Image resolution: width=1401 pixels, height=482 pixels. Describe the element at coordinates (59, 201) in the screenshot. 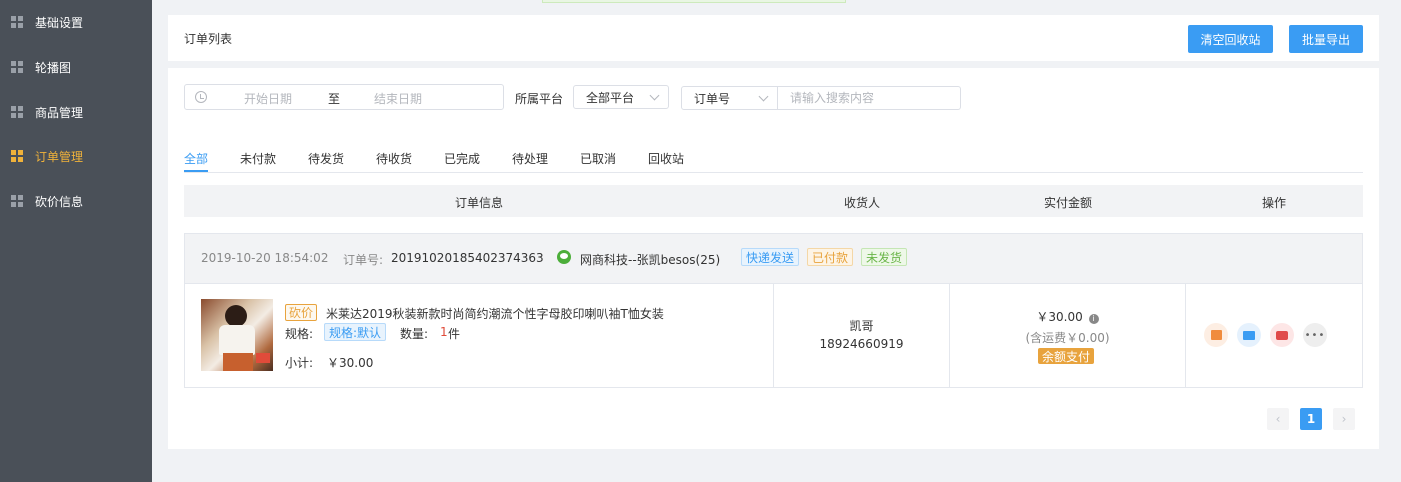

I see `sidebar-item-label: 砍价信息` at that location.